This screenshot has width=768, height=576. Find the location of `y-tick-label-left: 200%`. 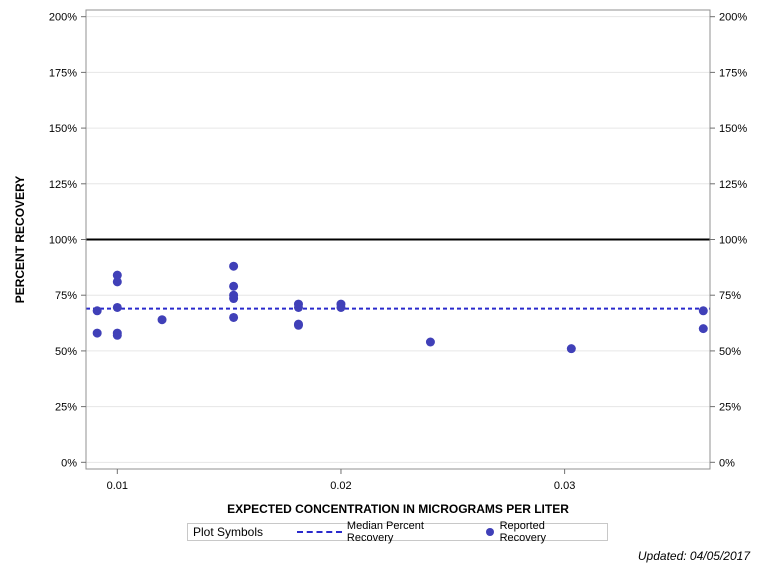

y-tick-label-left: 200% is located at coordinates (63, 18).